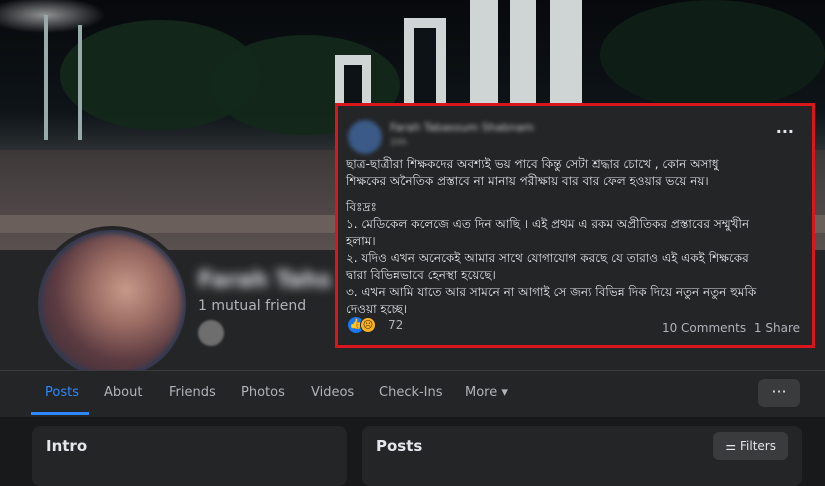  Describe the element at coordinates (192, 392) in the screenshot. I see `tab-friends: Friends` at that location.